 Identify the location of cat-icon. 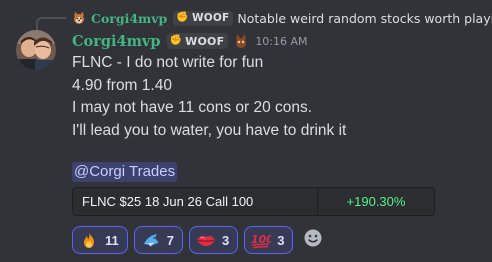
(241, 41).